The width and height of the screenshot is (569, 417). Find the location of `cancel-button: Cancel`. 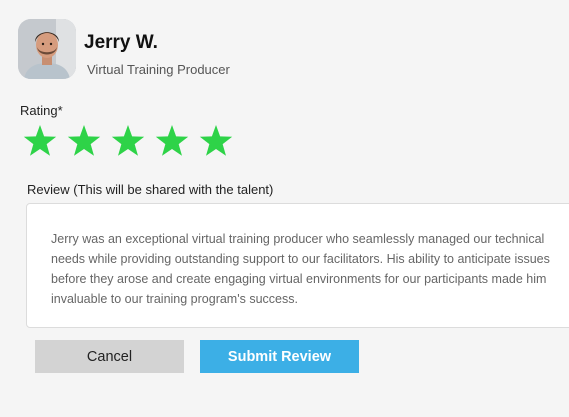

cancel-button: Cancel is located at coordinates (109, 356).